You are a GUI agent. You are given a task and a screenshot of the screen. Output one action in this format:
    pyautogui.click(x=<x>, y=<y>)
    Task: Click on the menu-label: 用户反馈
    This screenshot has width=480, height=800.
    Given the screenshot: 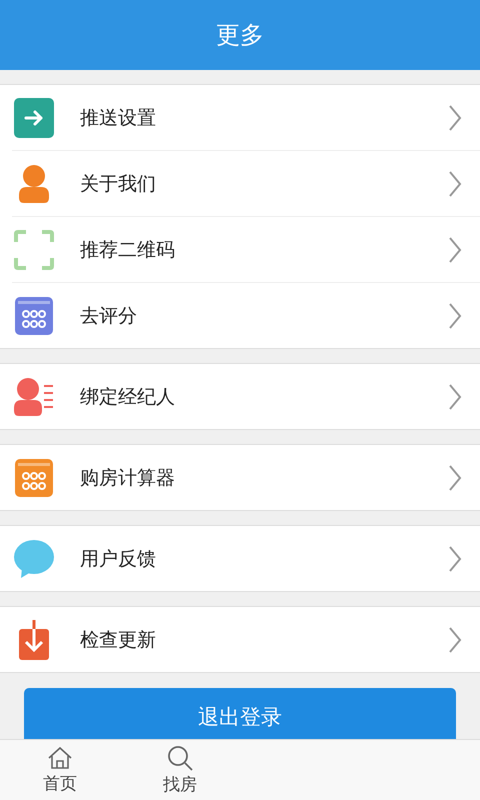 What is the action you would take?
    pyautogui.click(x=118, y=559)
    